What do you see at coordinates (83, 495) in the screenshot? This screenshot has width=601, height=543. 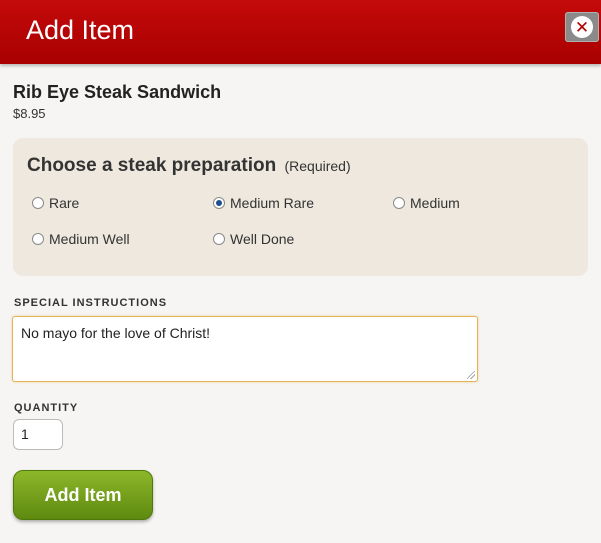 I see `add-item-button: Add Item` at bounding box center [83, 495].